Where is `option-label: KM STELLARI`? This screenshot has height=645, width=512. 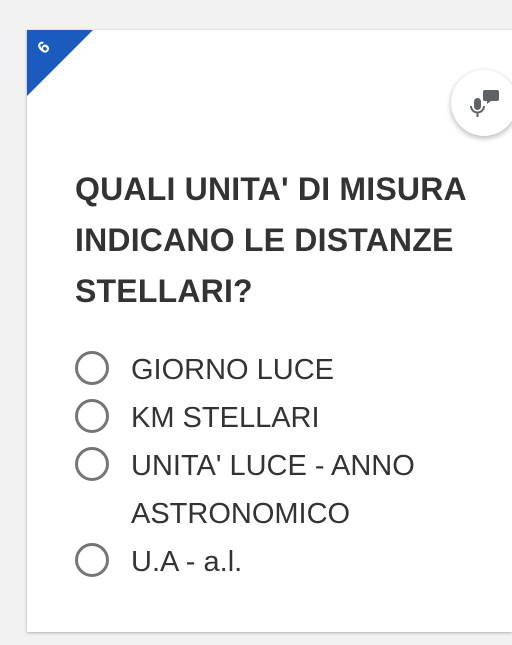
option-label: KM STELLARI is located at coordinates (225, 418).